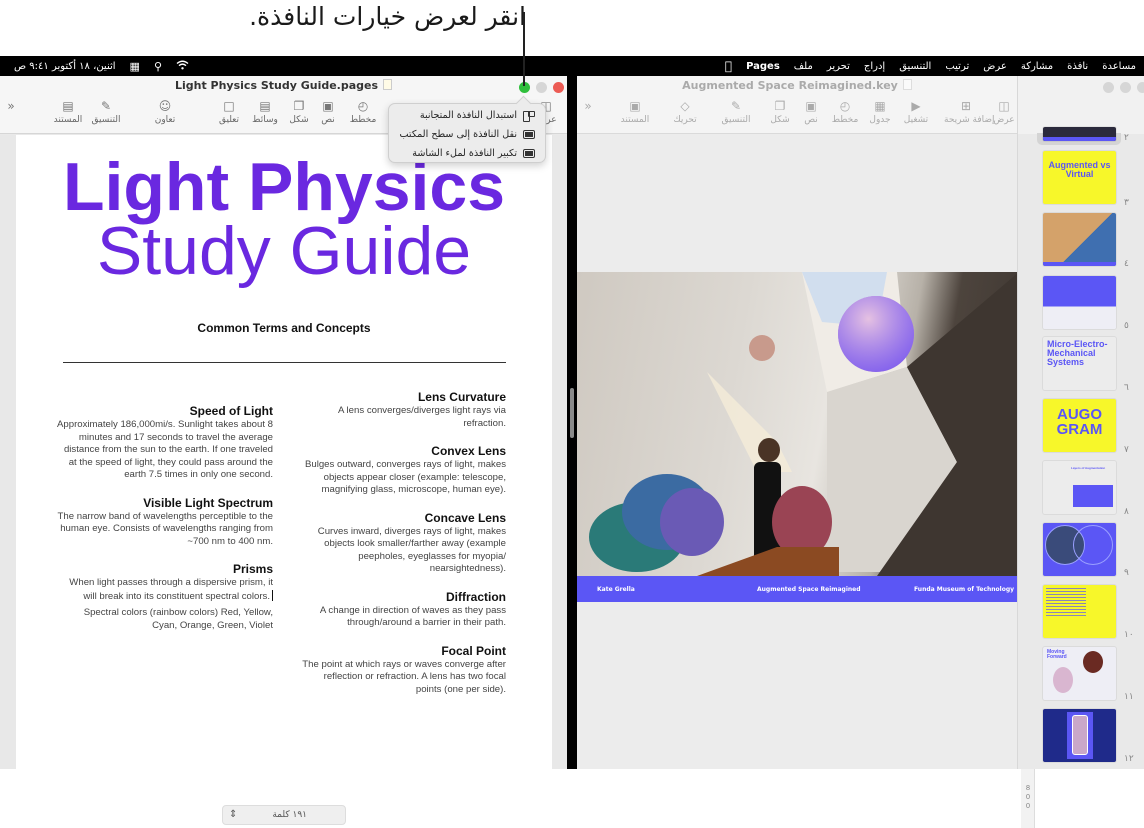 The height and width of the screenshot is (828, 1144). Describe the element at coordinates (685, 111) in the screenshot. I see `toolbar-animate-button: ◇ تحريك` at that location.